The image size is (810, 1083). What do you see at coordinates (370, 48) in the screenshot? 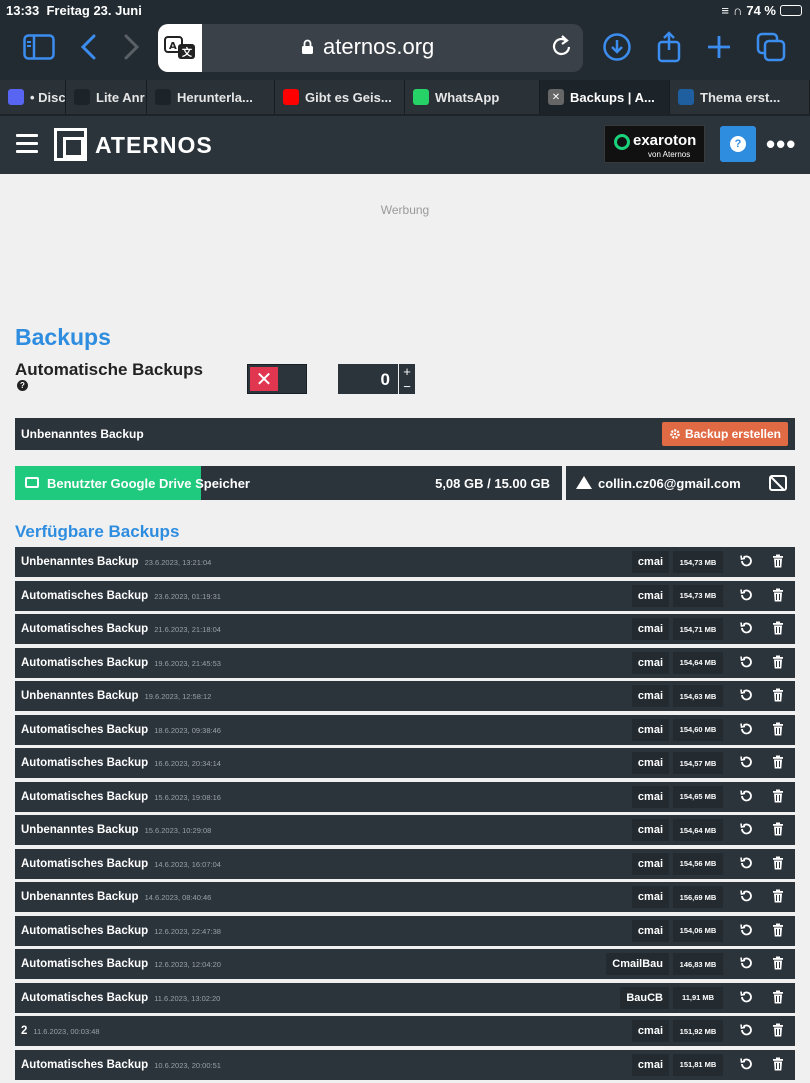
I see `address-bar: A文 aternos.org` at bounding box center [370, 48].